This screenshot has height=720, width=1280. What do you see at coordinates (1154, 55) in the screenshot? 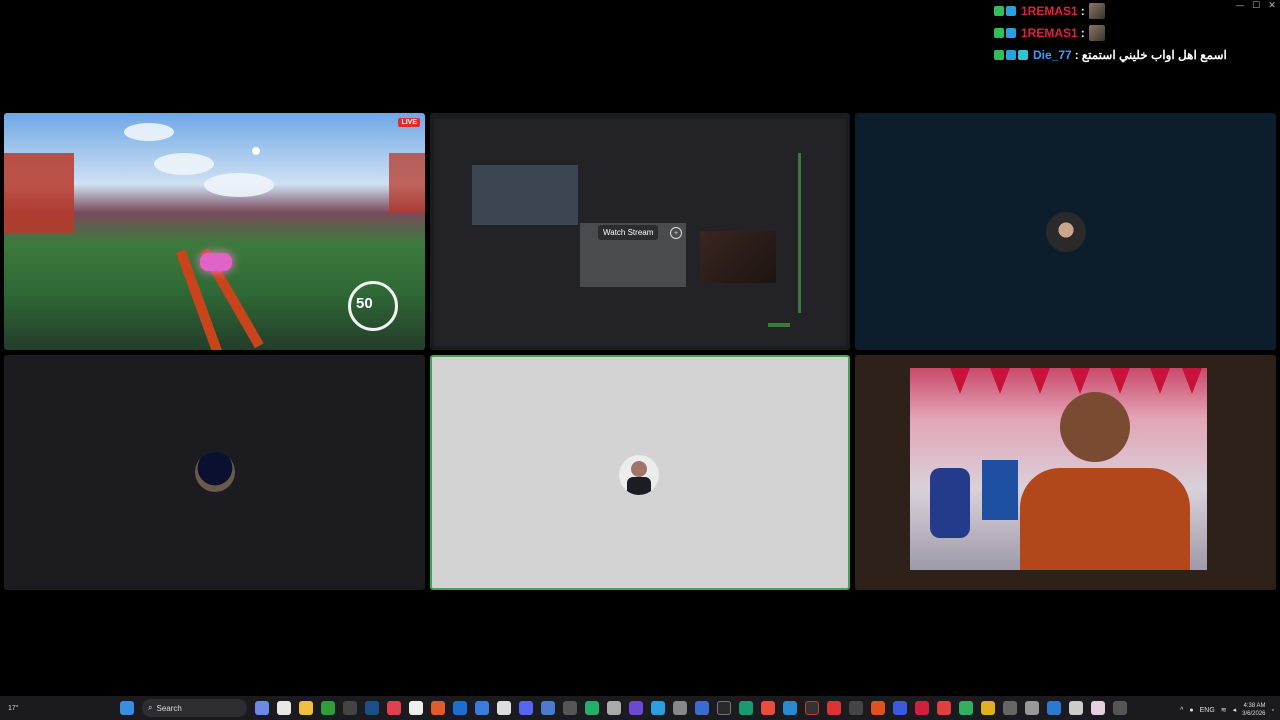
I see `chat-text: اسمع اهل اواب خليني استمتع` at bounding box center [1154, 55].